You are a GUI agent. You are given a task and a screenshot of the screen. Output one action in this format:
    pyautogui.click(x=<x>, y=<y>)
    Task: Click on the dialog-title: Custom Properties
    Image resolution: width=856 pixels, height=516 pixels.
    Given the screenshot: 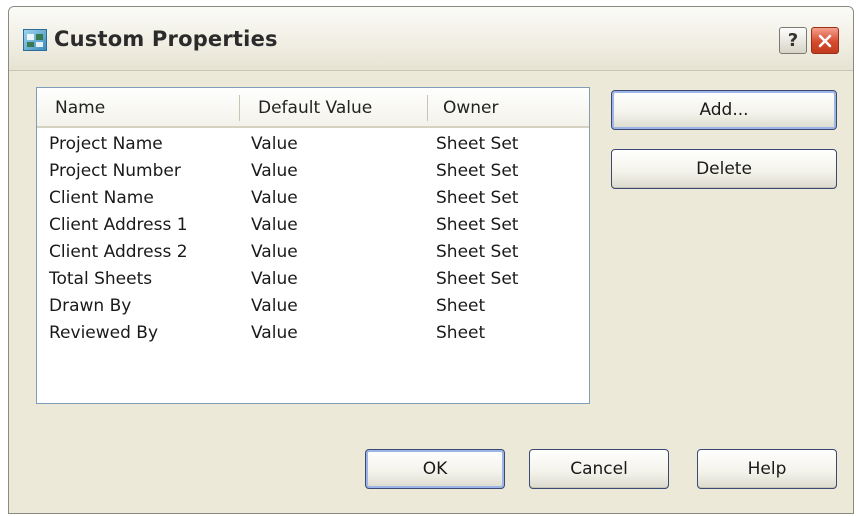 What is the action you would take?
    pyautogui.click(x=166, y=39)
    